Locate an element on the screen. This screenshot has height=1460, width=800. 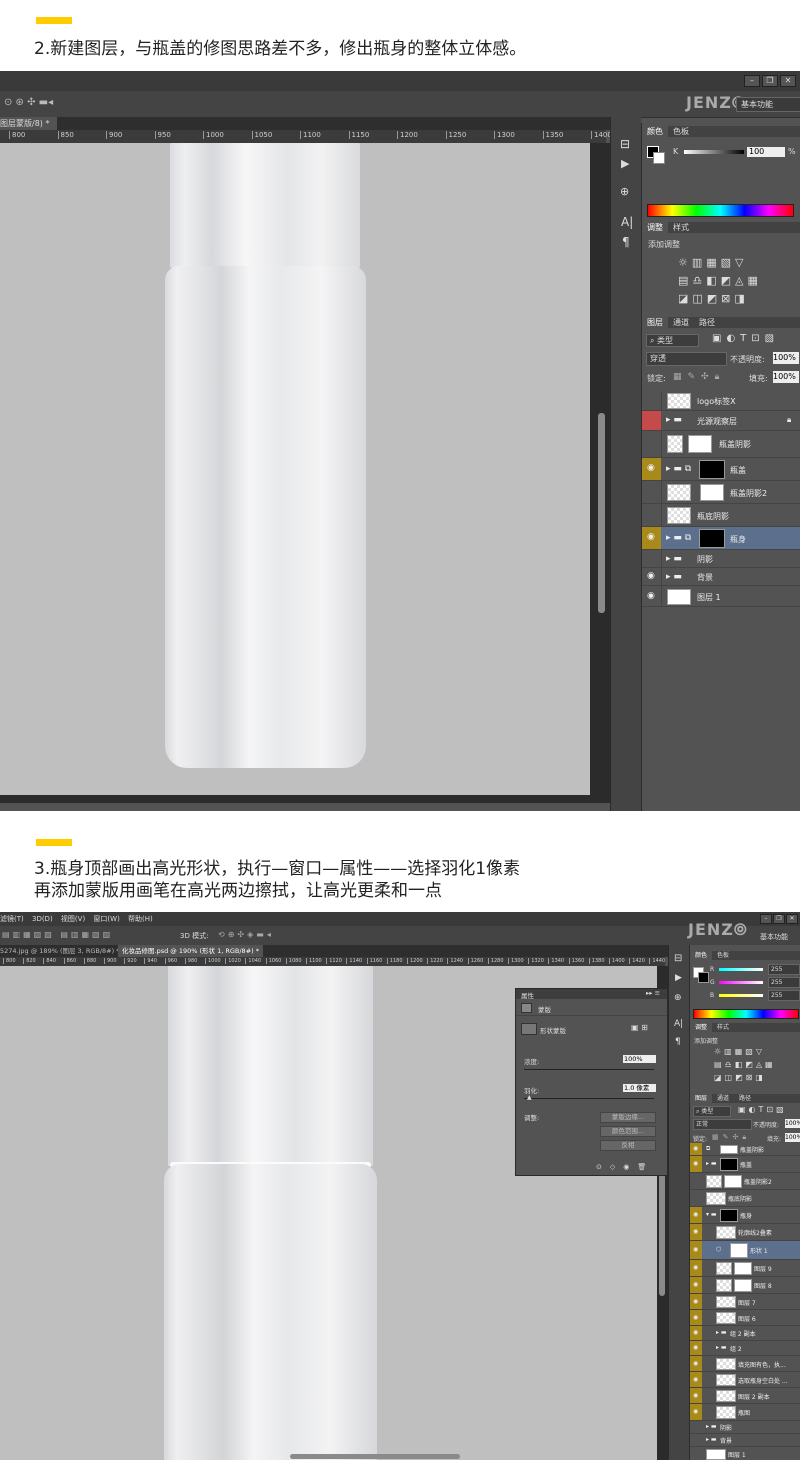
slider-row-b: B 255 is located at coordinates (755, 996).